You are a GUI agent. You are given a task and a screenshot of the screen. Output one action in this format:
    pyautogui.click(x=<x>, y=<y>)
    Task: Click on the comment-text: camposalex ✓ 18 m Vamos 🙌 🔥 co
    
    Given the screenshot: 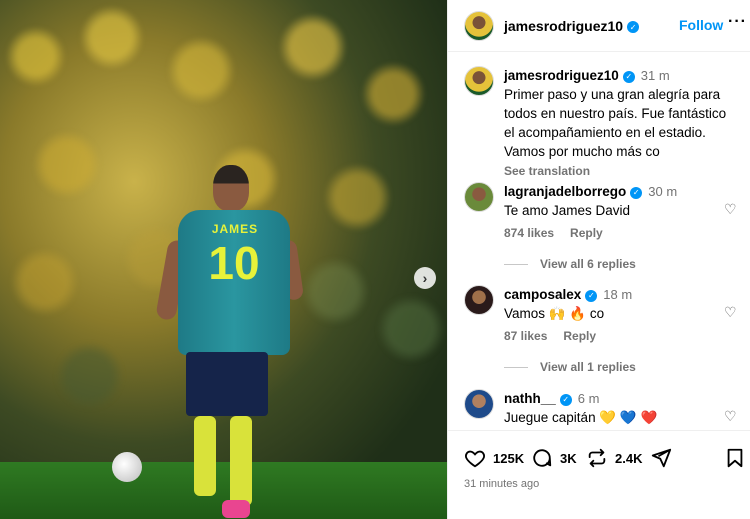 What is the action you would take?
    pyautogui.click(x=616, y=304)
    